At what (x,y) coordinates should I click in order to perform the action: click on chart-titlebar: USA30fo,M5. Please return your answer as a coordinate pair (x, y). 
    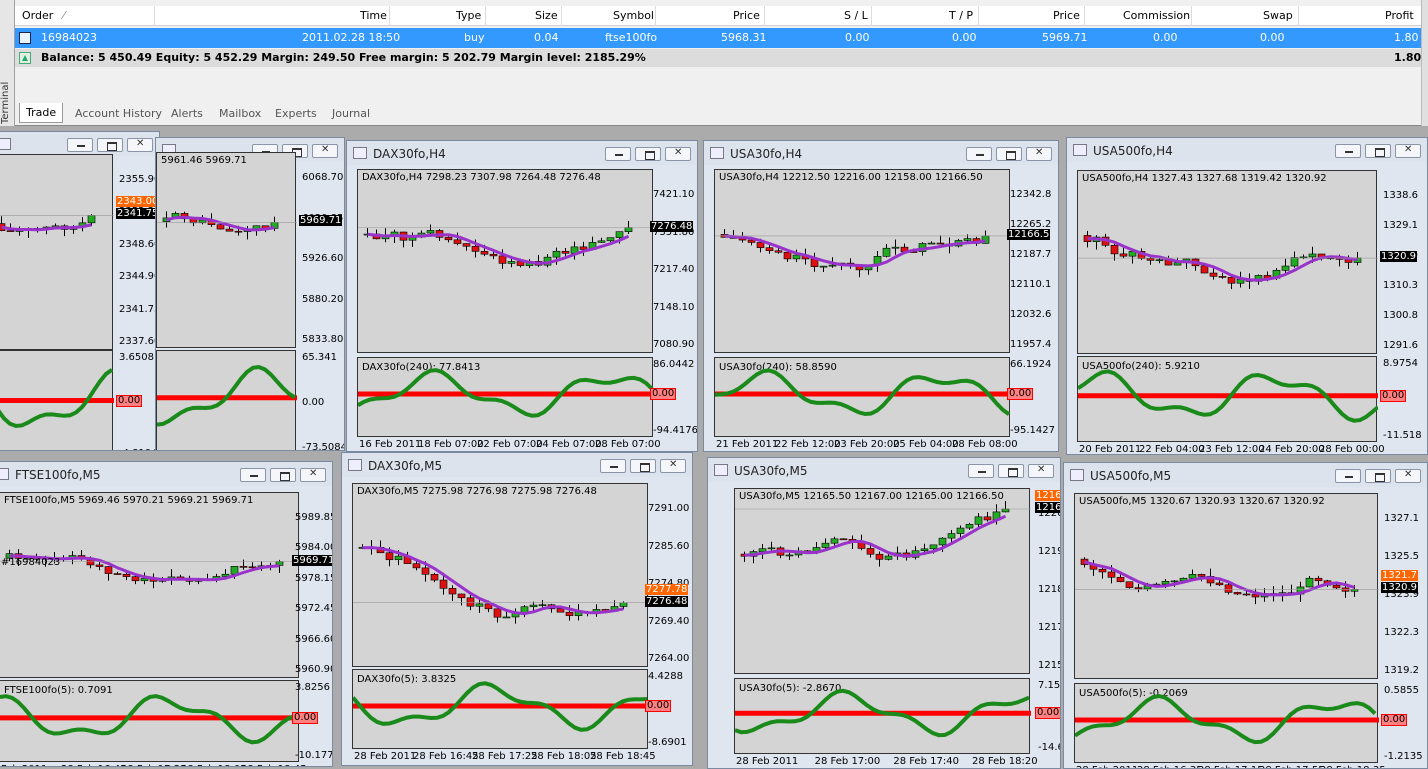
    Looking at the image, I should click on (884, 470).